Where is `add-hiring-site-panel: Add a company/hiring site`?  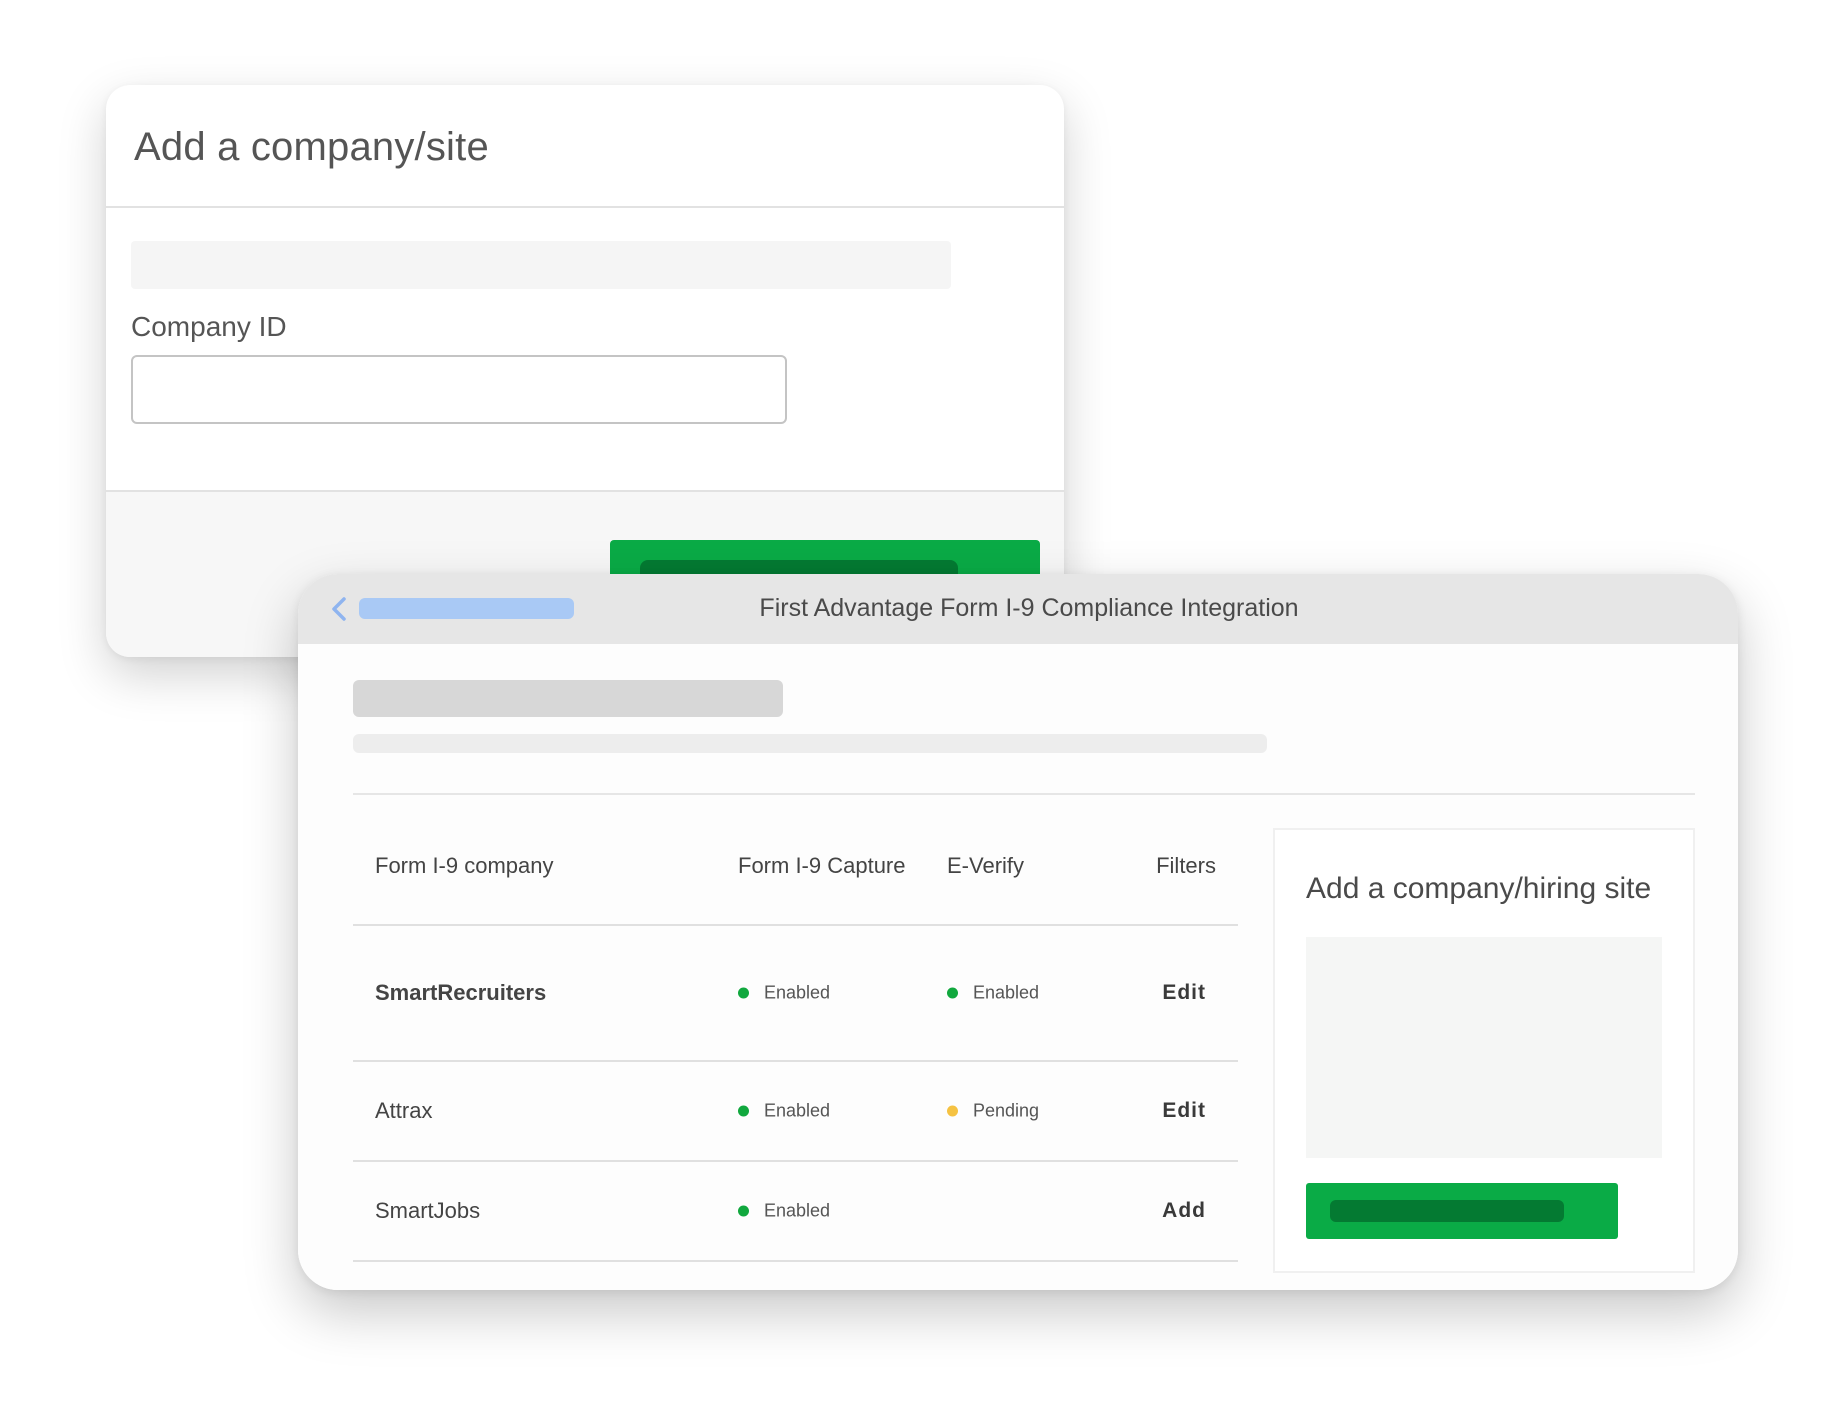 add-hiring-site-panel: Add a company/hiring site is located at coordinates (1484, 1050).